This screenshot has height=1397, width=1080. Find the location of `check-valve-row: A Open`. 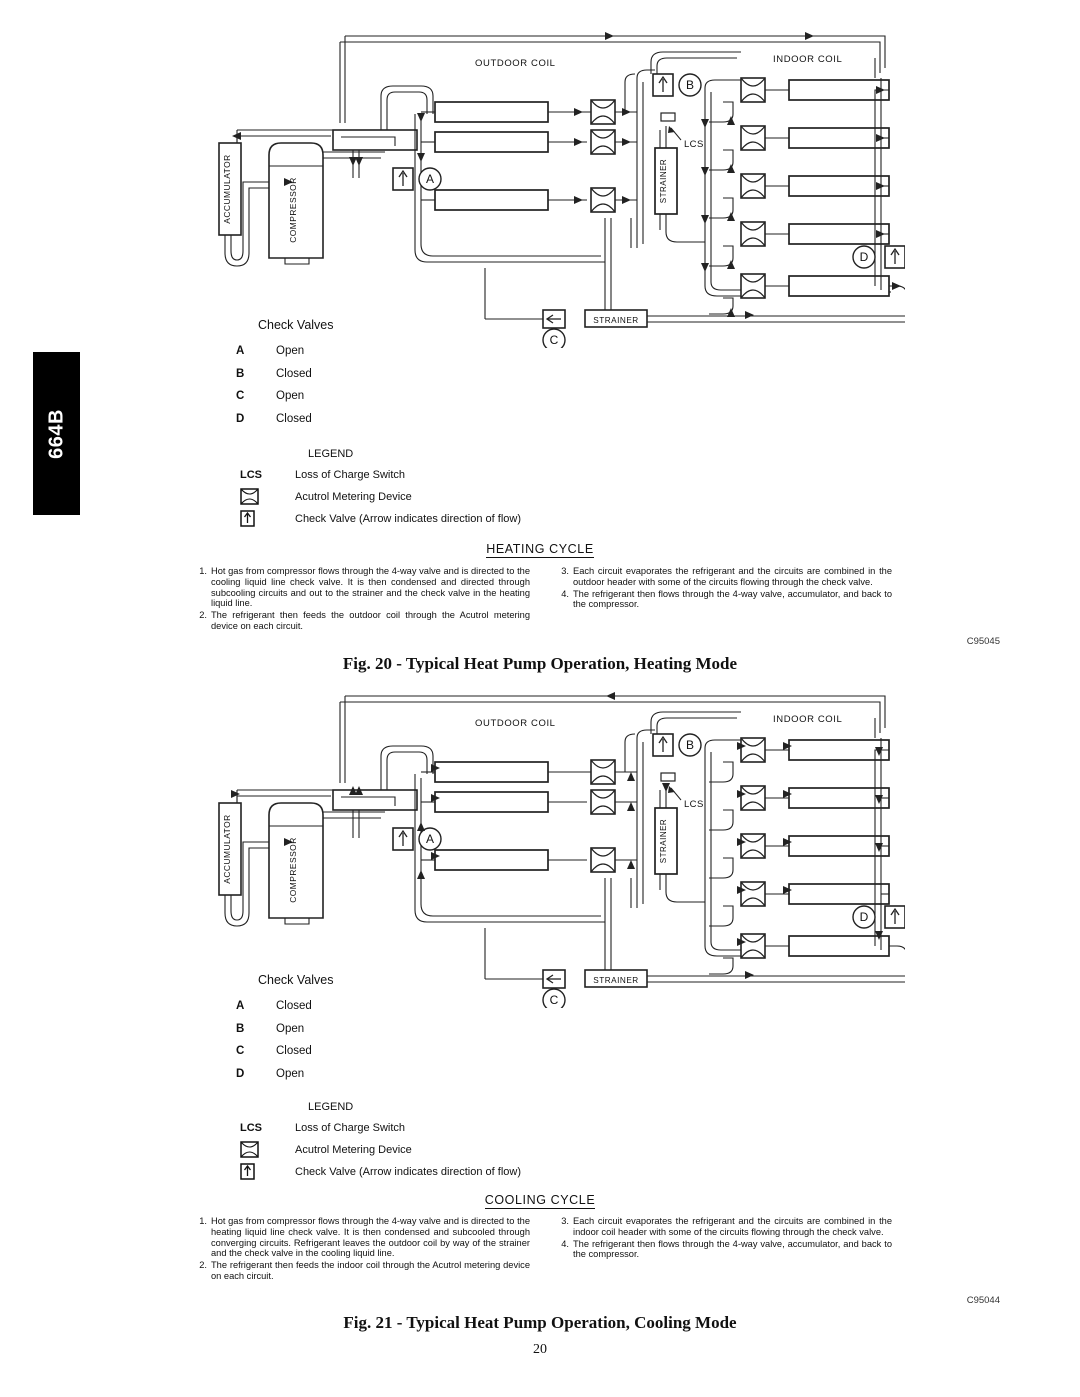

check-valve-row: A Open is located at coordinates (436, 351).